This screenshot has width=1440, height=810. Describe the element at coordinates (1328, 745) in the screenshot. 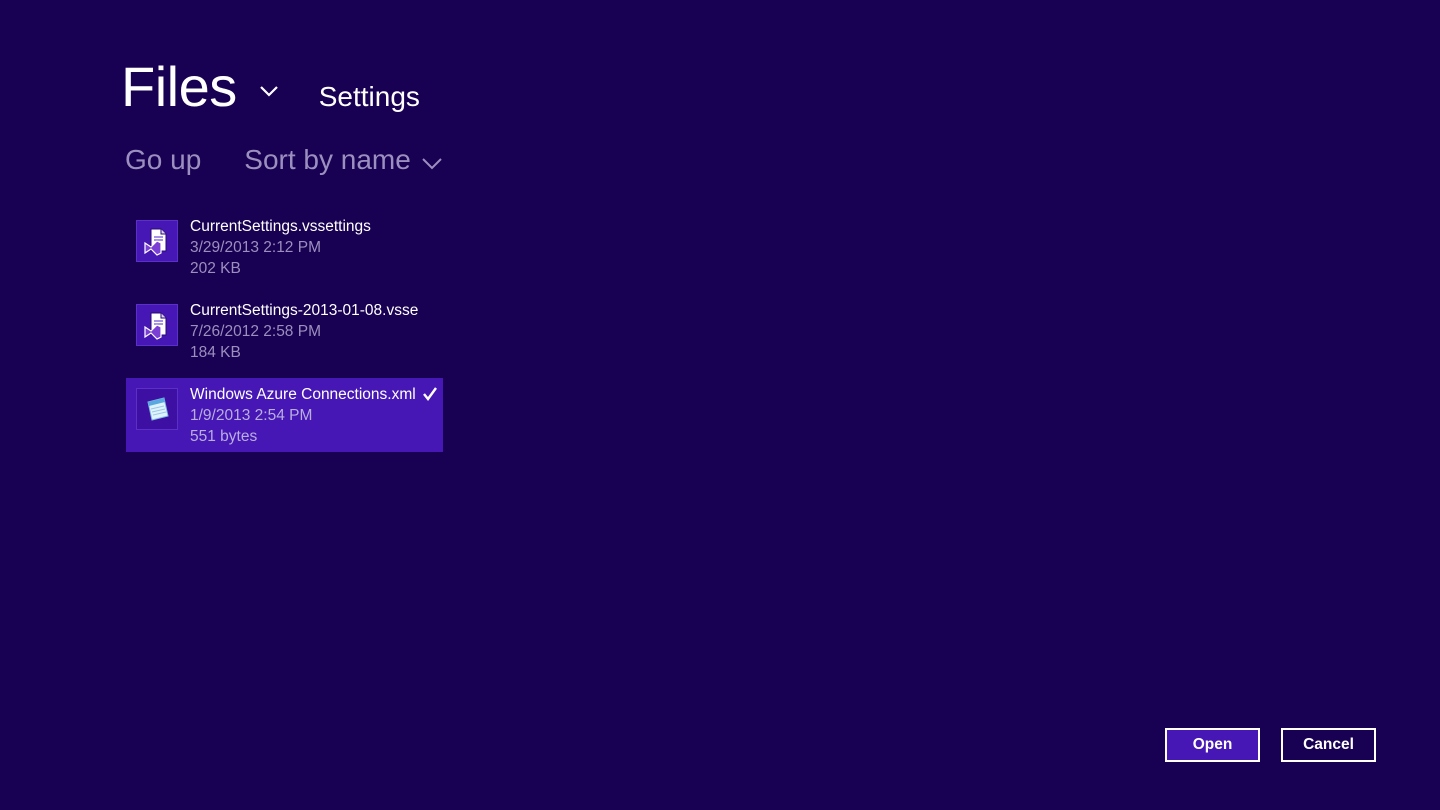

I see `cancel-button: Cancel` at that location.